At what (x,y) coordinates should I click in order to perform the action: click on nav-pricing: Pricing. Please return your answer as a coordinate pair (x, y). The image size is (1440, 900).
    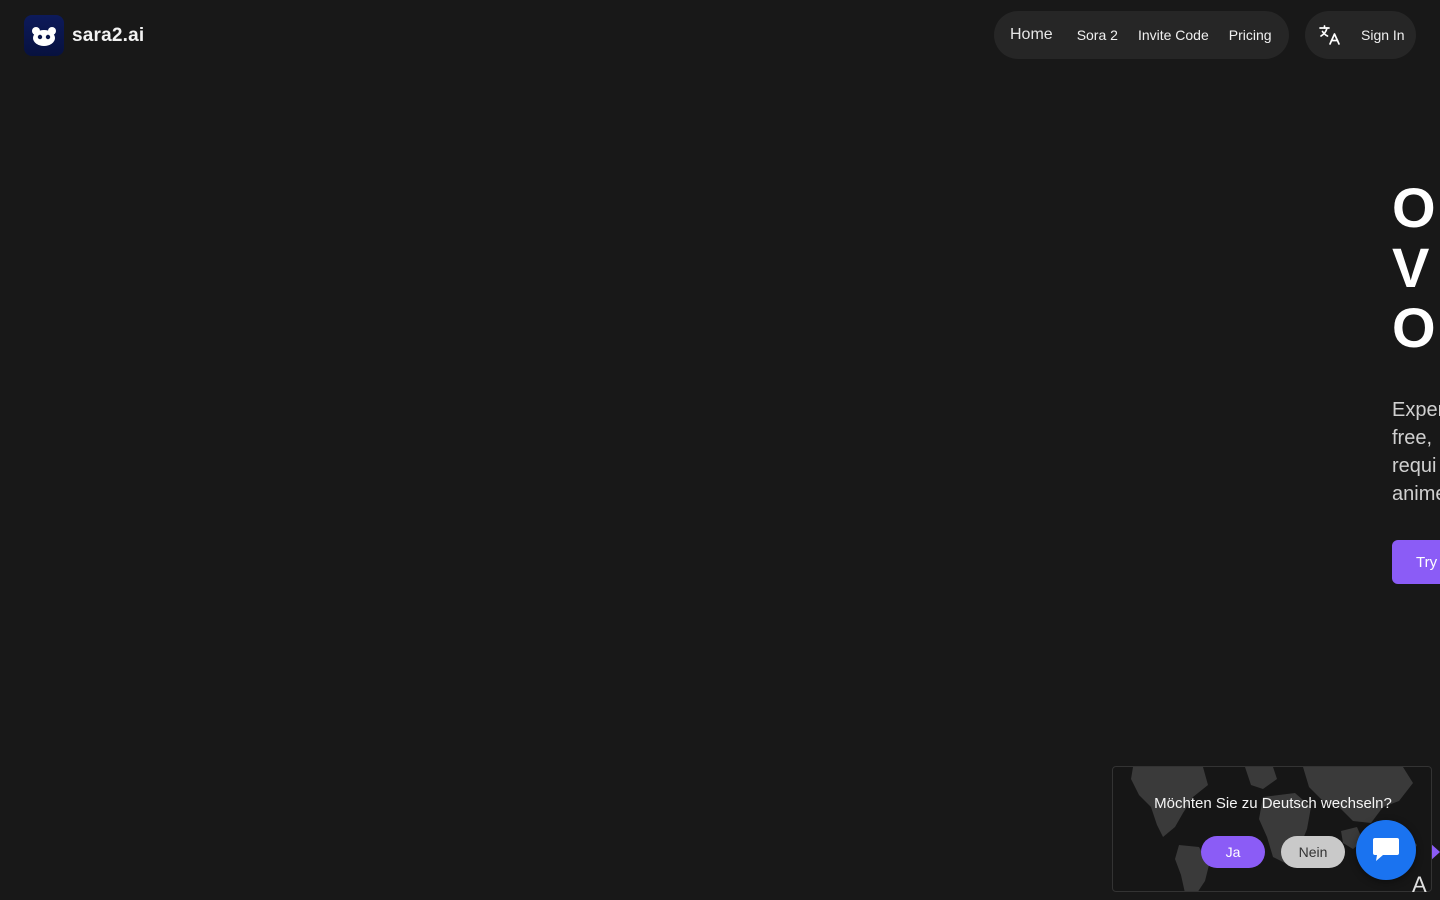
    Looking at the image, I should click on (1250, 35).